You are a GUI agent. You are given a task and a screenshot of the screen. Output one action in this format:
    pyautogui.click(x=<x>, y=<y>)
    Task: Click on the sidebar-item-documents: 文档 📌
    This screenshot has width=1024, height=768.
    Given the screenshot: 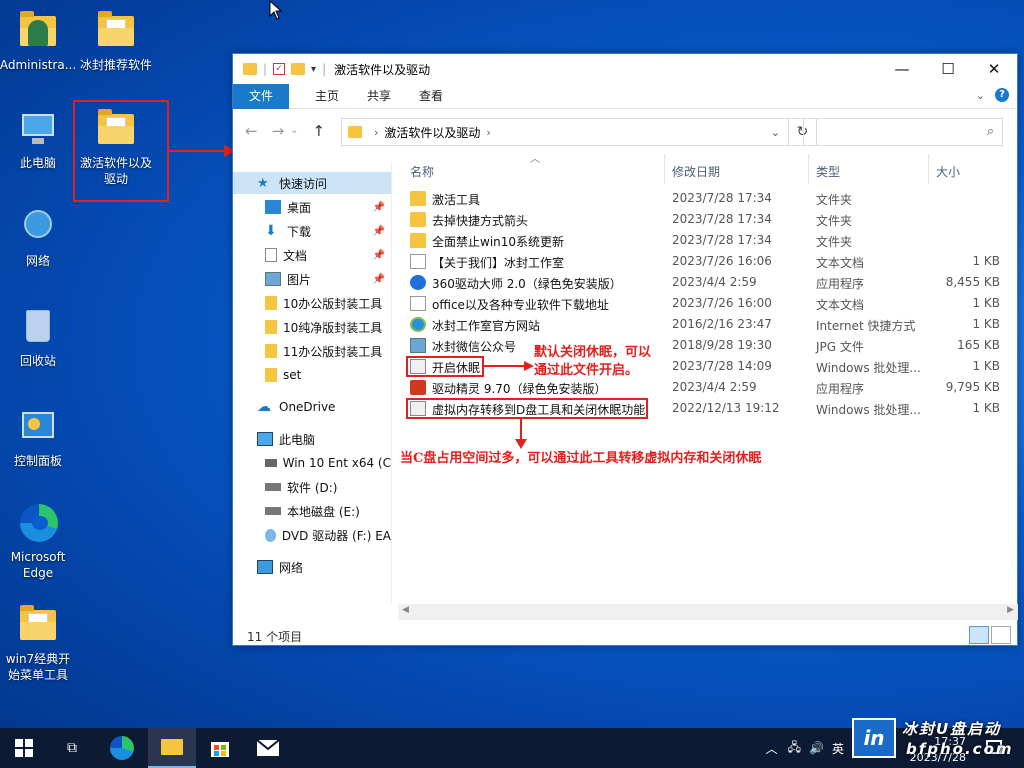 What is the action you would take?
    pyautogui.click(x=312, y=255)
    